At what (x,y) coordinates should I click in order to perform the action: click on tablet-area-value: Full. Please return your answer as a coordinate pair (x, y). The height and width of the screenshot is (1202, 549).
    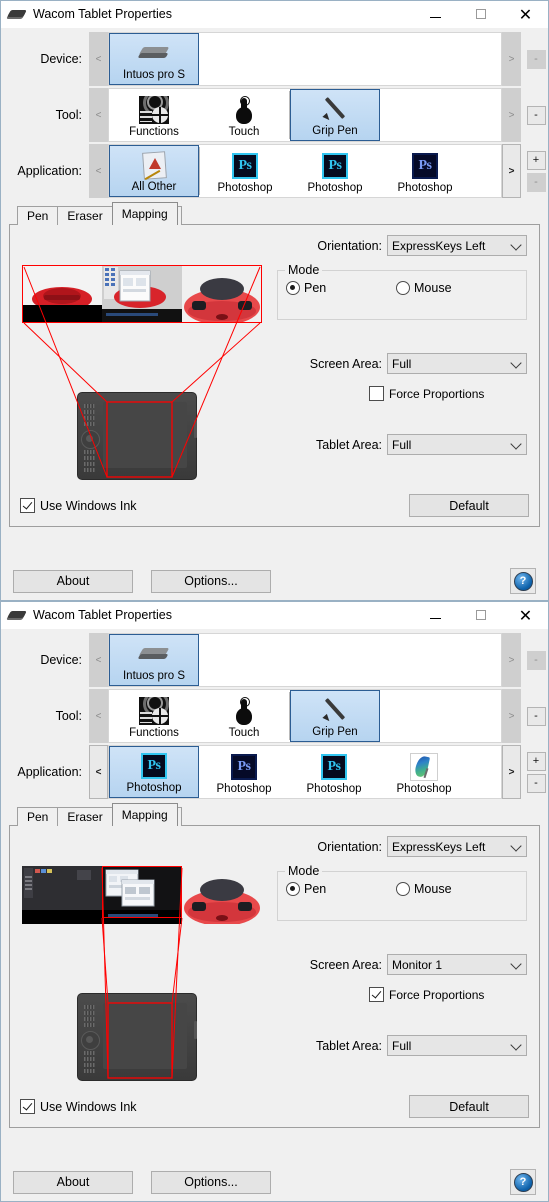
    Looking at the image, I should click on (402, 444).